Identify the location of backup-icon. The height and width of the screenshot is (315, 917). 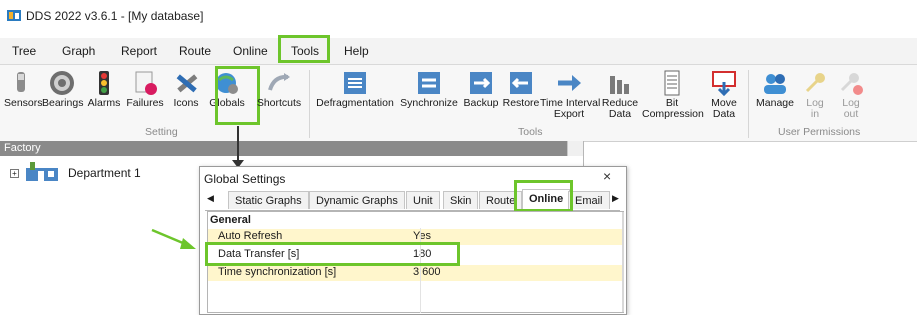
(481, 83).